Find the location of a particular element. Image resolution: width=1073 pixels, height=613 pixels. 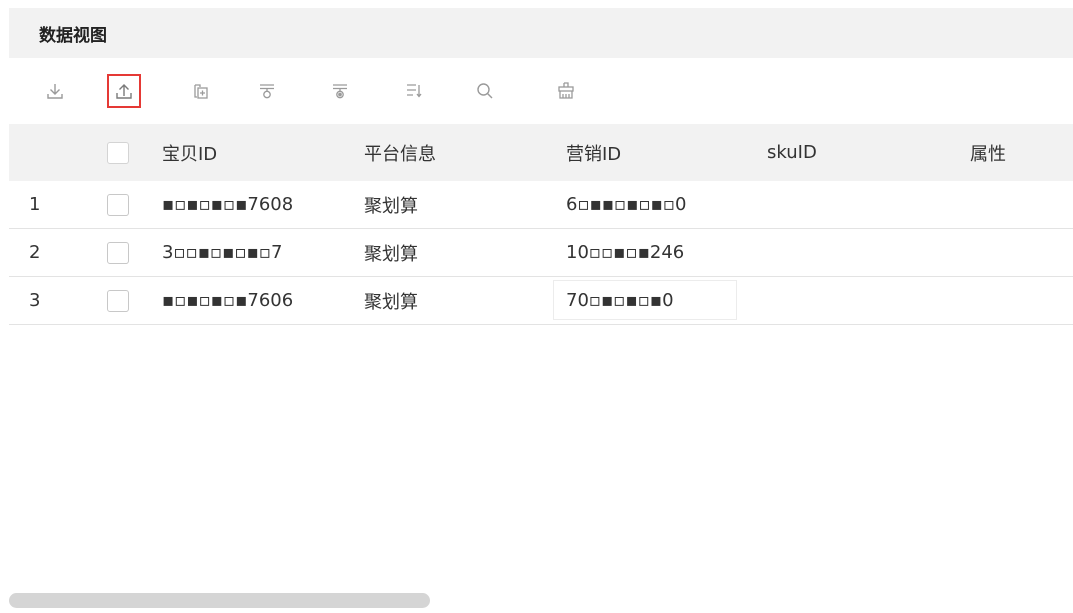

item-id-cell: 3▫▫▪▫▪▫▪▫7 is located at coordinates (222, 252).